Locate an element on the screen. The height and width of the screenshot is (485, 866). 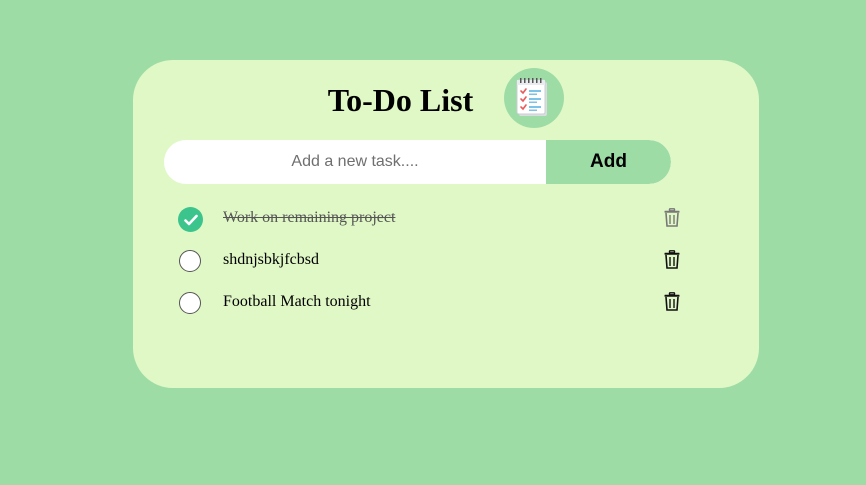
page-title: To-Do List is located at coordinates (400, 100).